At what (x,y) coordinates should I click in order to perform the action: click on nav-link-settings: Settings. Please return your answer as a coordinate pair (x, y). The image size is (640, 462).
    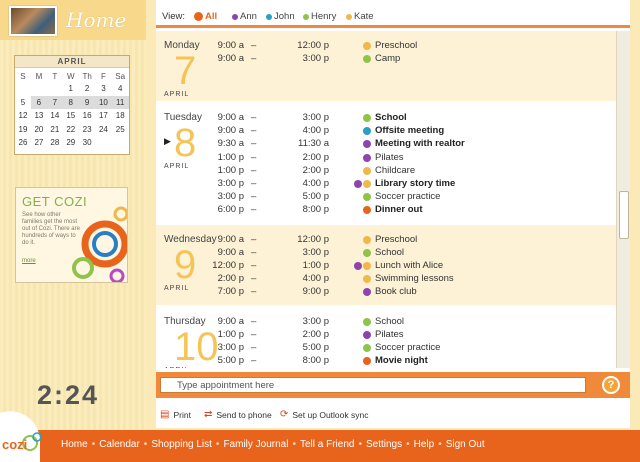
    Looking at the image, I should click on (384, 444).